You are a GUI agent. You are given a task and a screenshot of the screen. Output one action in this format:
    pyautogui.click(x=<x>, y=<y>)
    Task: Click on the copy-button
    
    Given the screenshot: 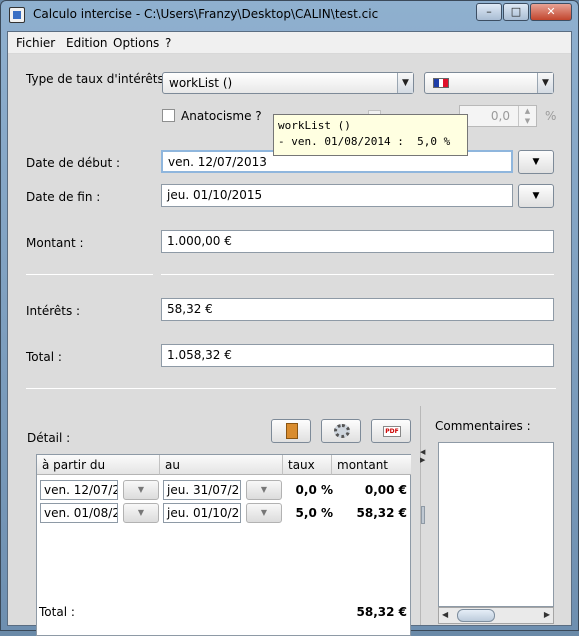 What is the action you would take?
    pyautogui.click(x=291, y=431)
    